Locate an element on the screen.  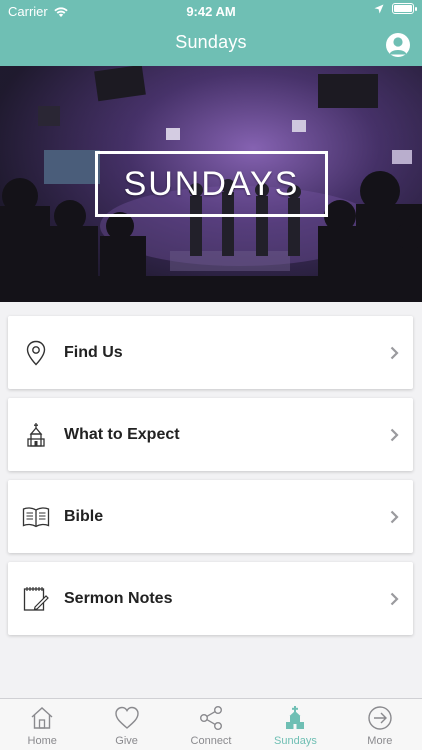
tab-label: Give is located at coordinates (126, 741).